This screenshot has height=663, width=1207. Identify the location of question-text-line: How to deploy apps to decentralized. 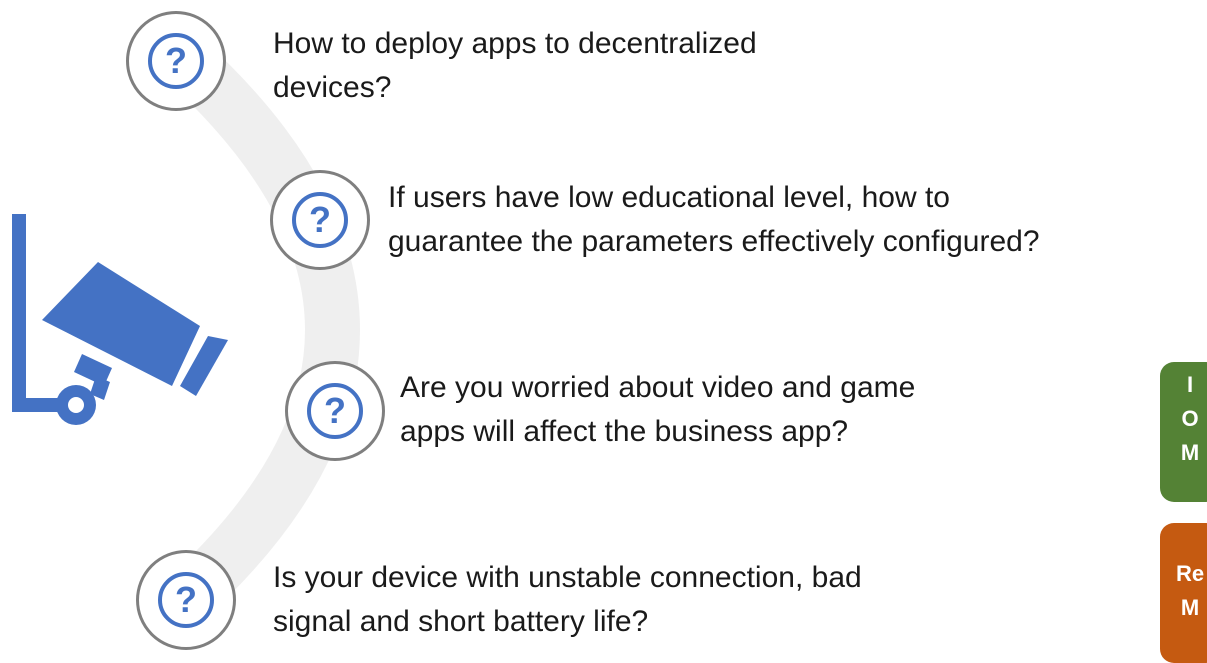
(515, 43).